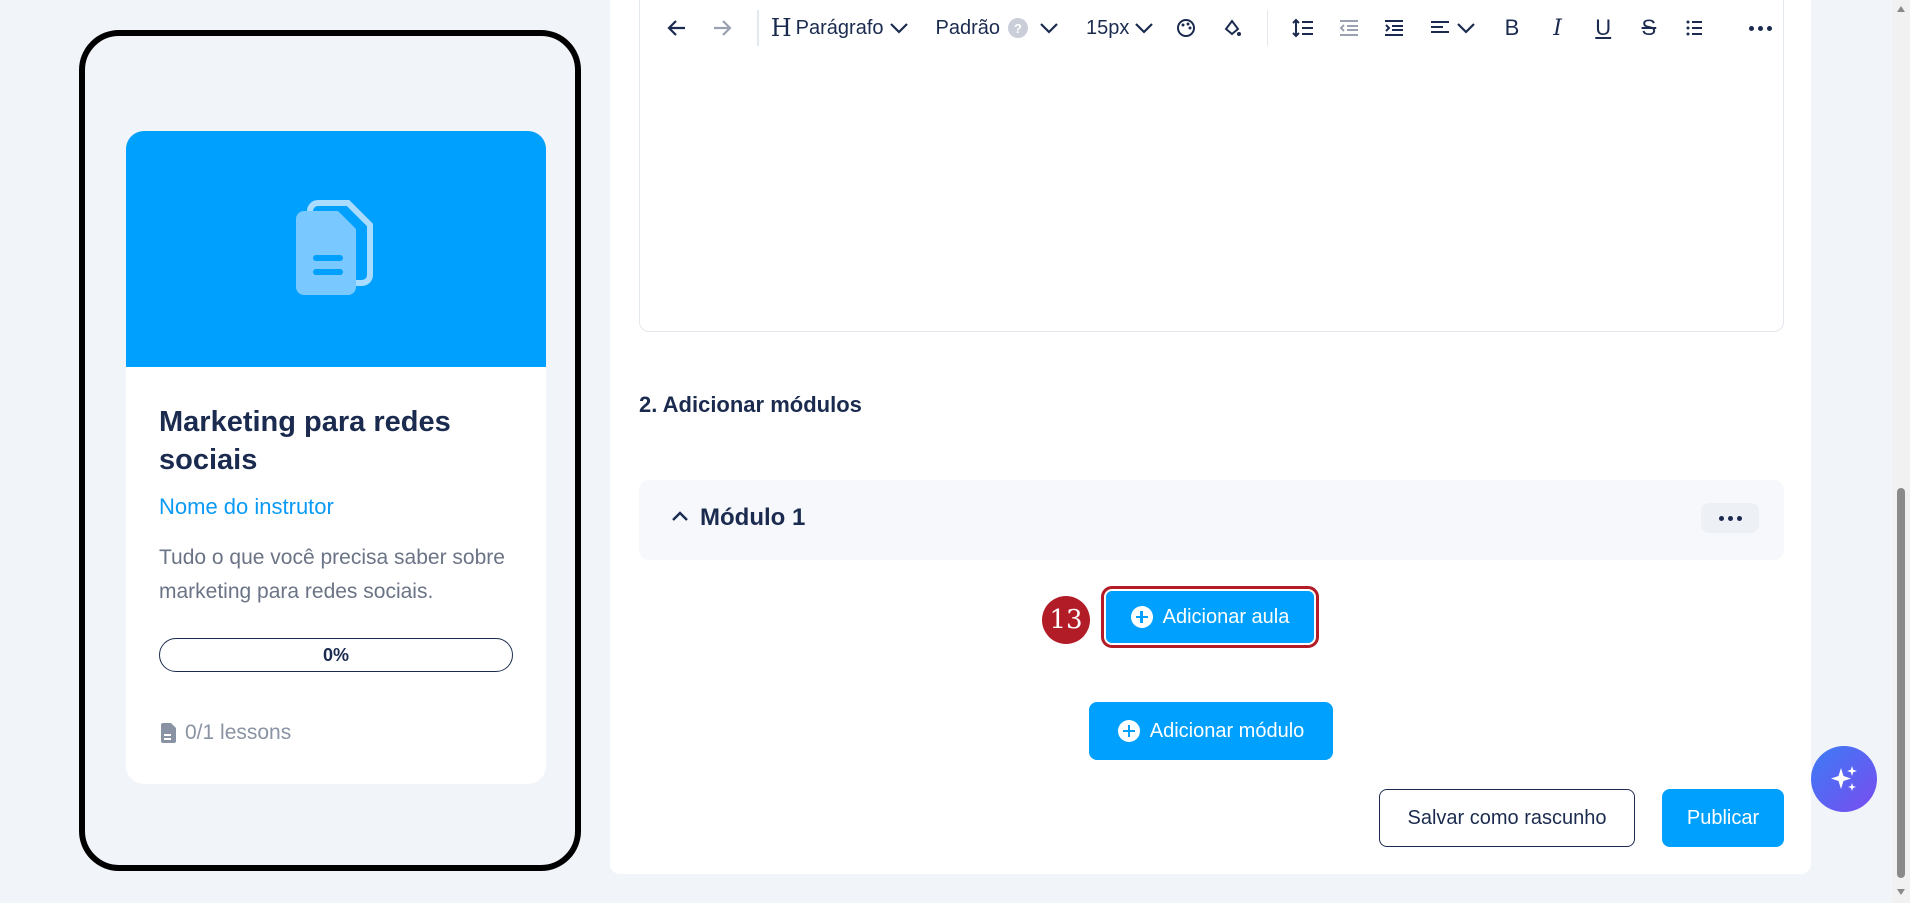  Describe the element at coordinates (1760, 28) in the screenshot. I see `more-icon` at that location.